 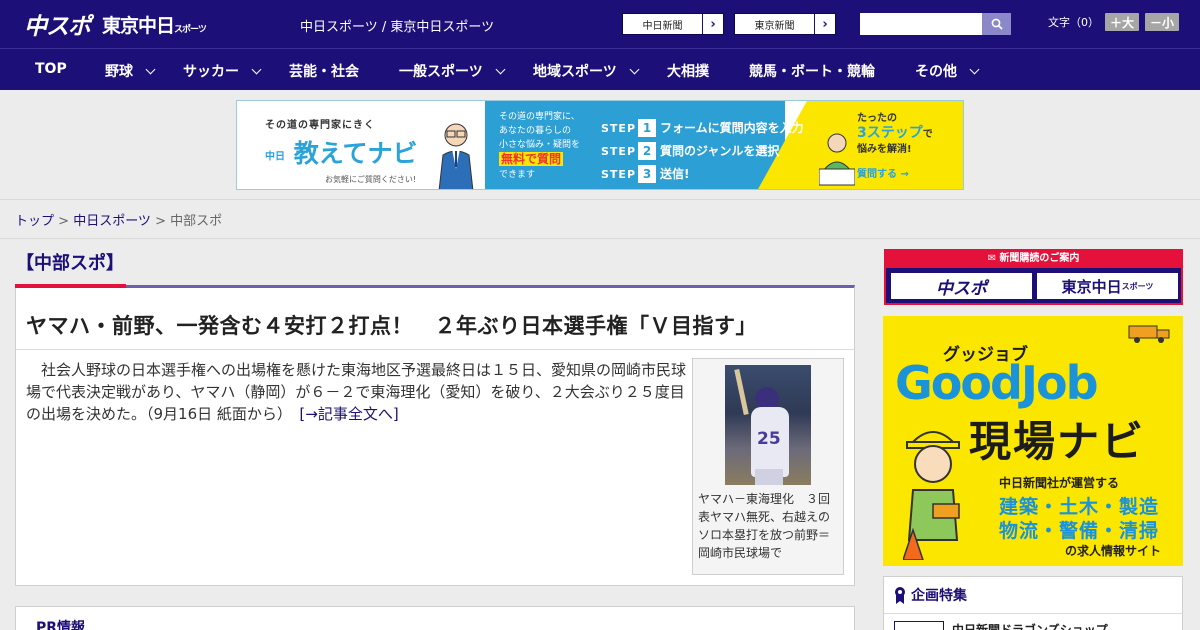 I want to click on site-logo: 中スポ 東京中日スポーツ, so click(x=115, y=24).